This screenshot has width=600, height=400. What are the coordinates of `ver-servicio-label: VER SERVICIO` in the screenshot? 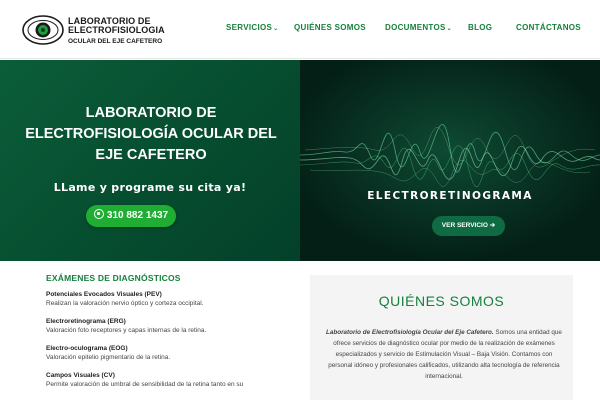 It's located at (464, 225).